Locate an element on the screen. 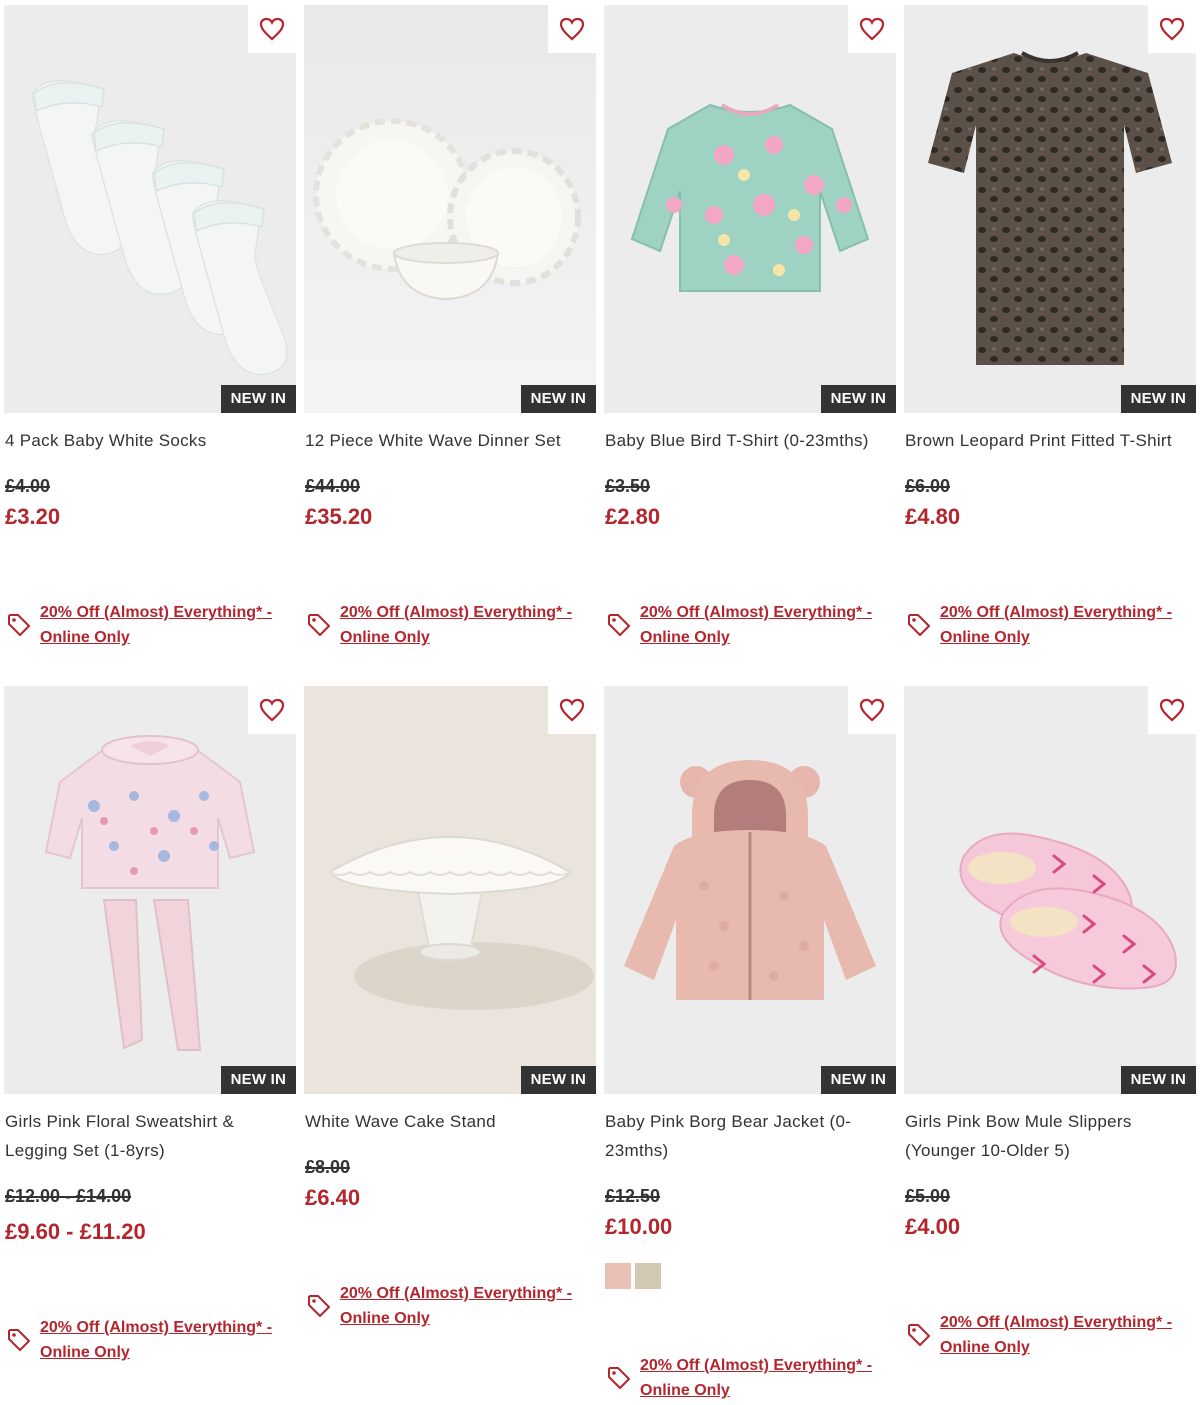 The width and height of the screenshot is (1200, 1405). colour-swatch-beige is located at coordinates (648, 1276).